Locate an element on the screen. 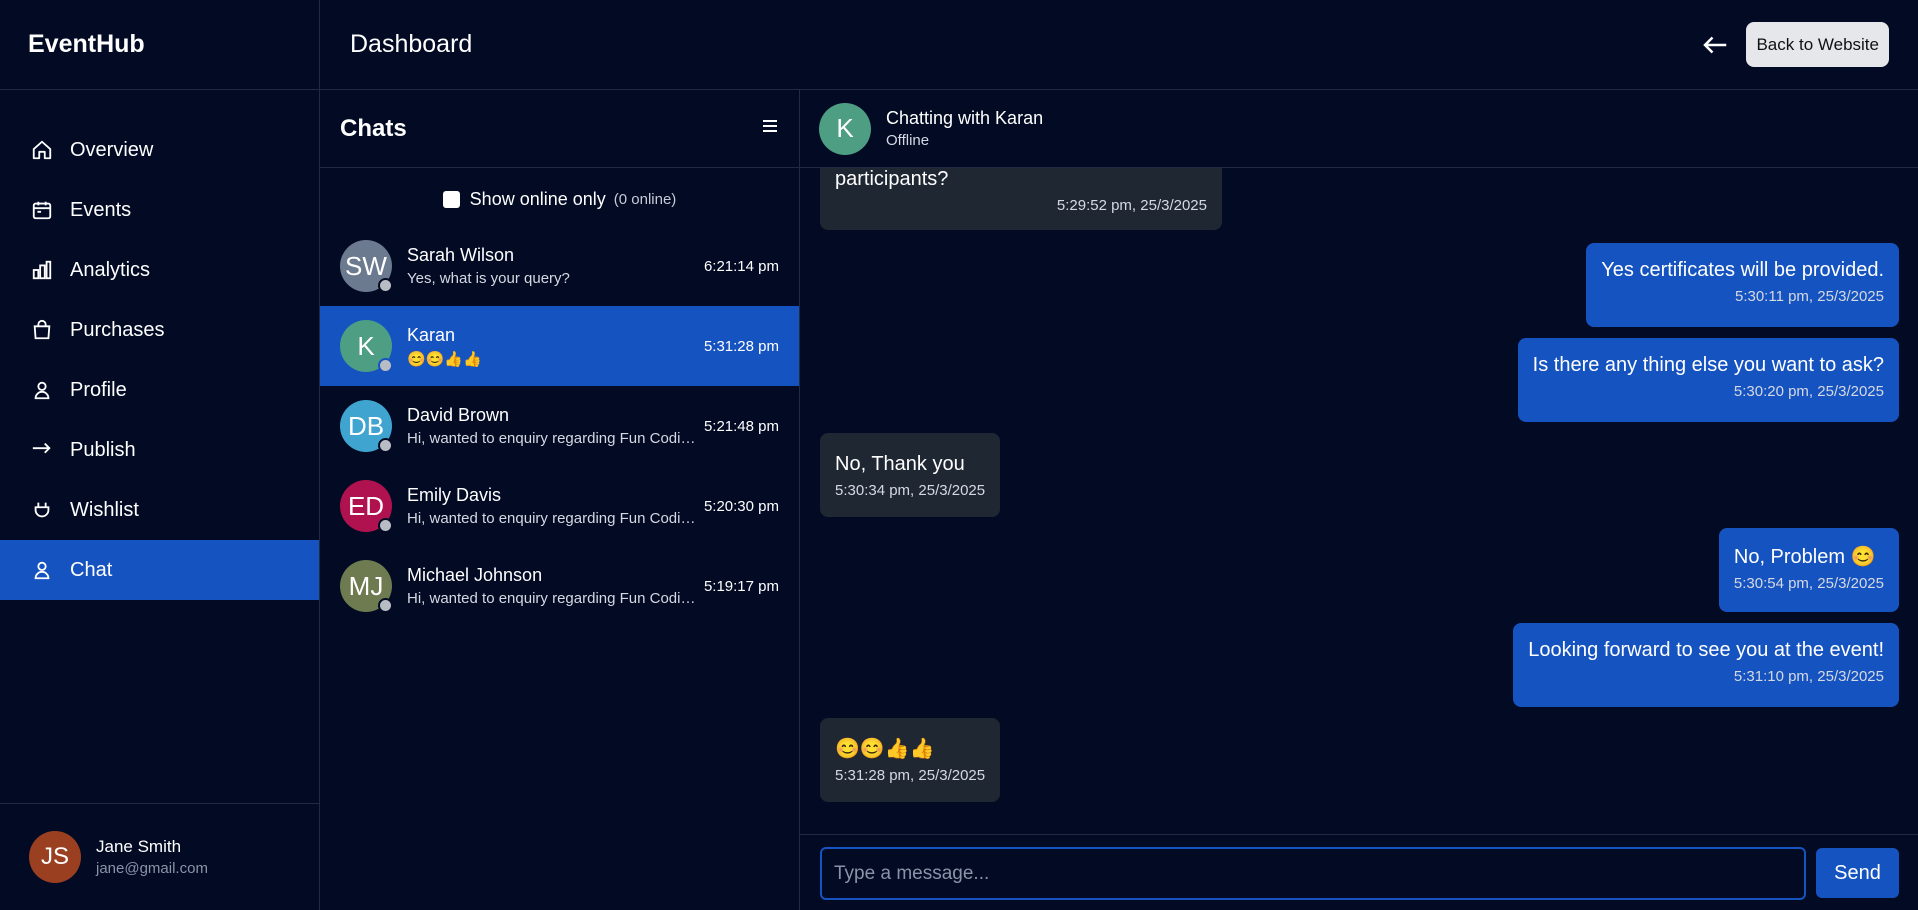 This screenshot has width=1918, height=910. page-title: Dashboard is located at coordinates (411, 44).